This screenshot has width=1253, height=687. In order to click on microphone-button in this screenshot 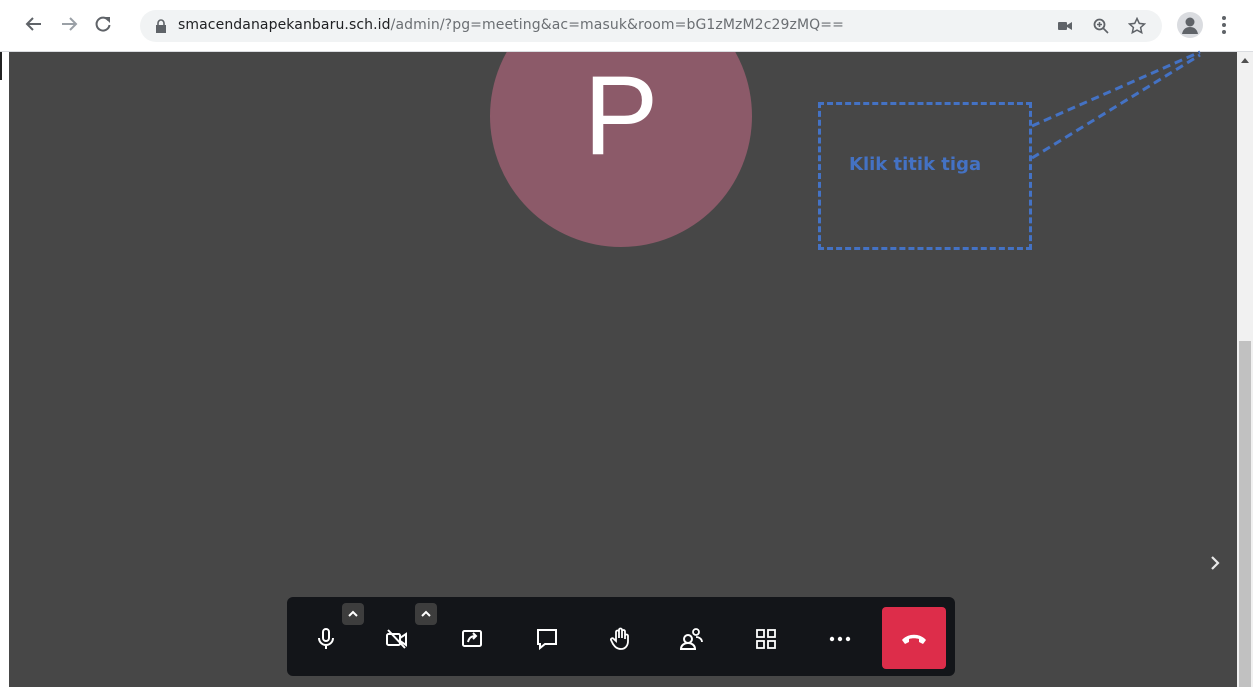, I will do `click(326, 639)`.